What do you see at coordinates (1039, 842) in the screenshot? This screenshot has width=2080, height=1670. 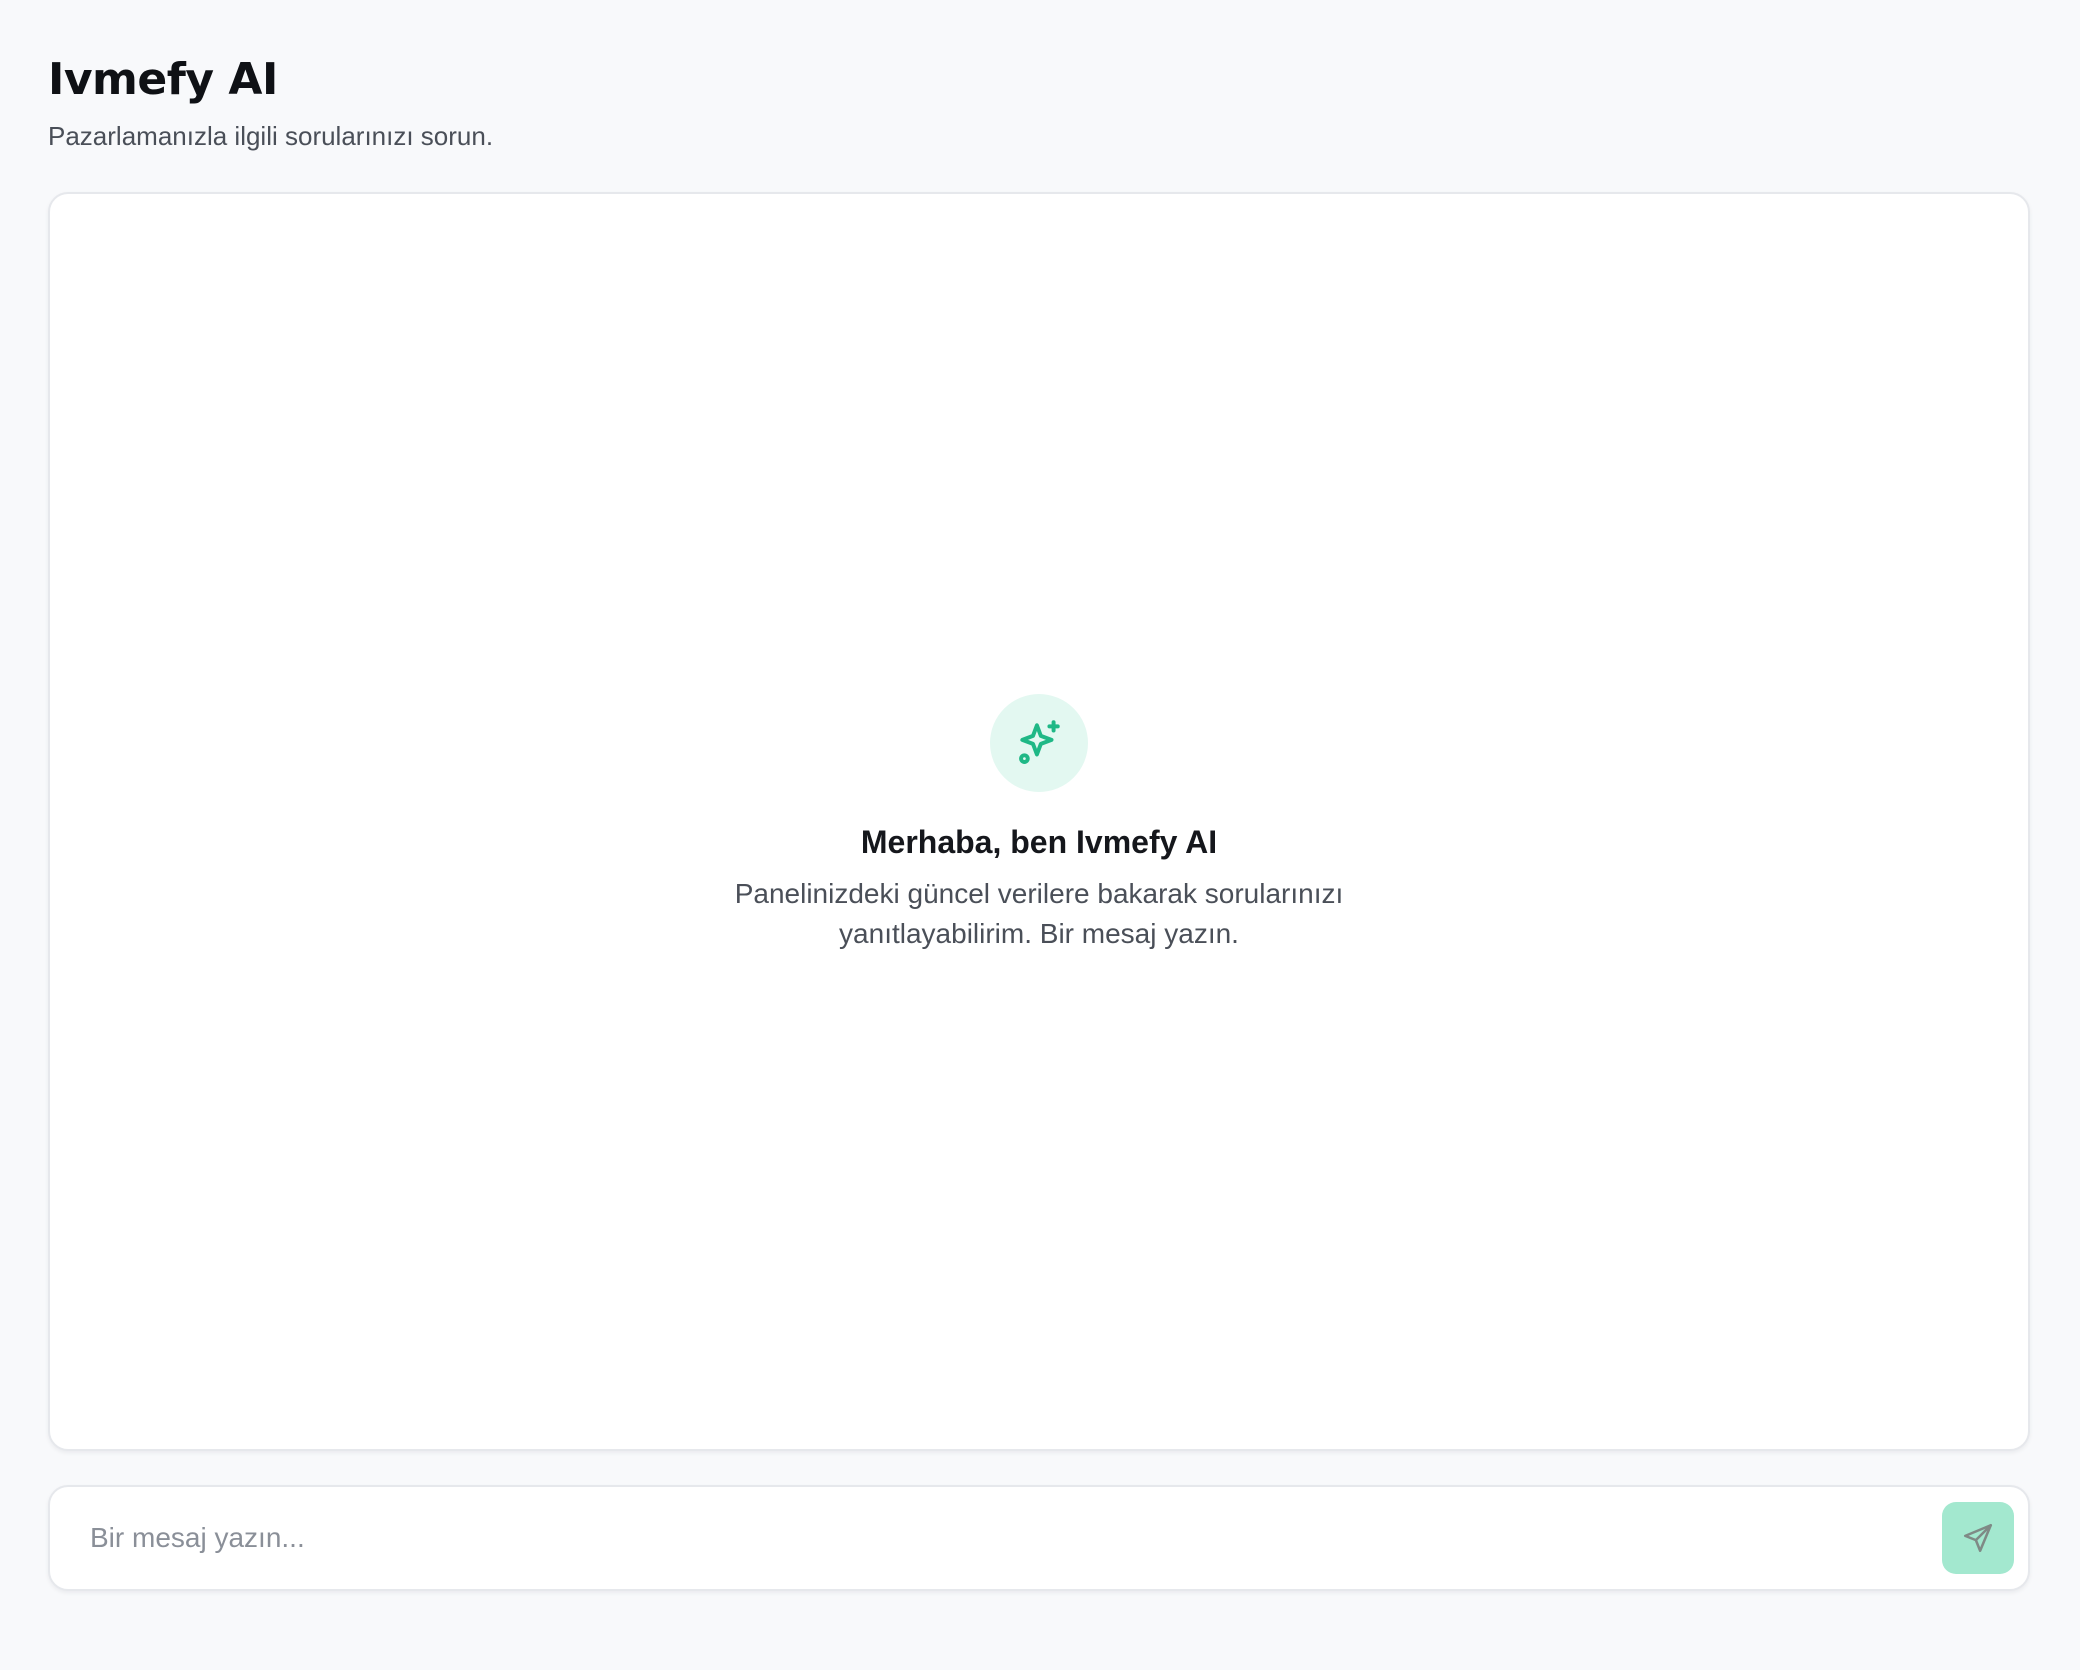 I see `empty-state-title: Merhaba, ben Ivmefy AI` at bounding box center [1039, 842].